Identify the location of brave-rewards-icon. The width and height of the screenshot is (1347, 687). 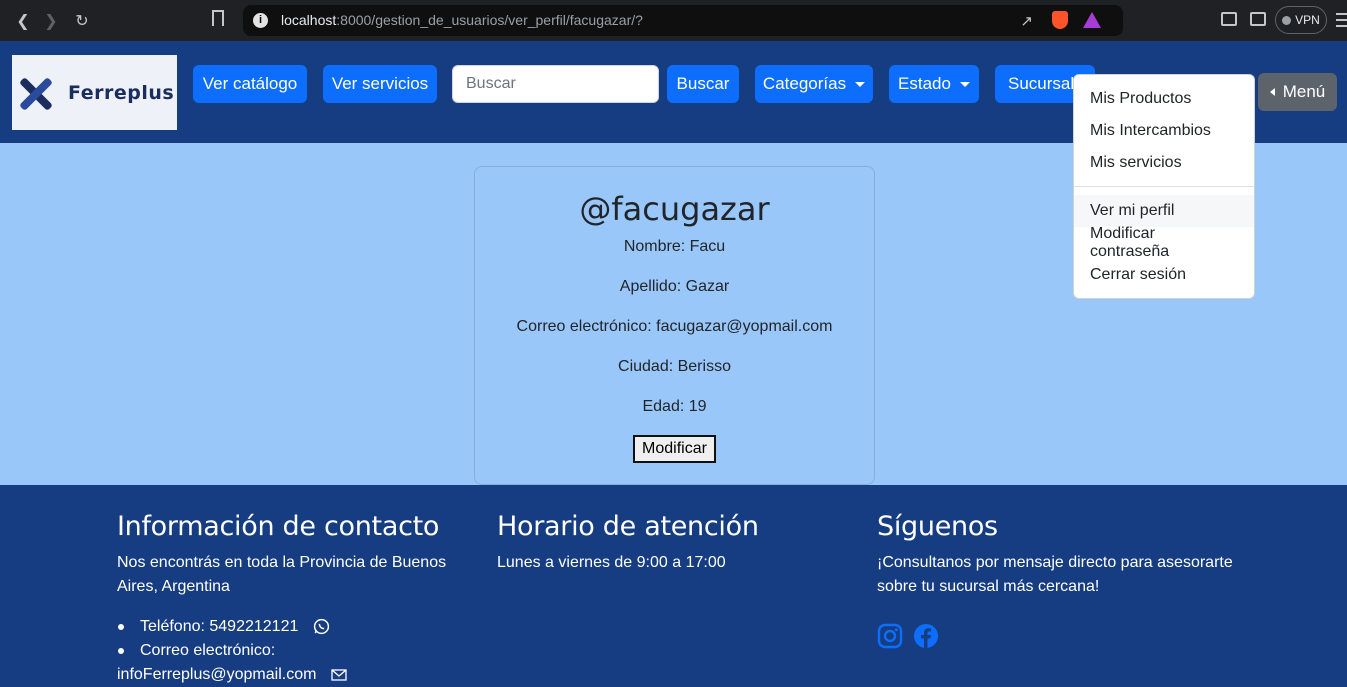
(1092, 20).